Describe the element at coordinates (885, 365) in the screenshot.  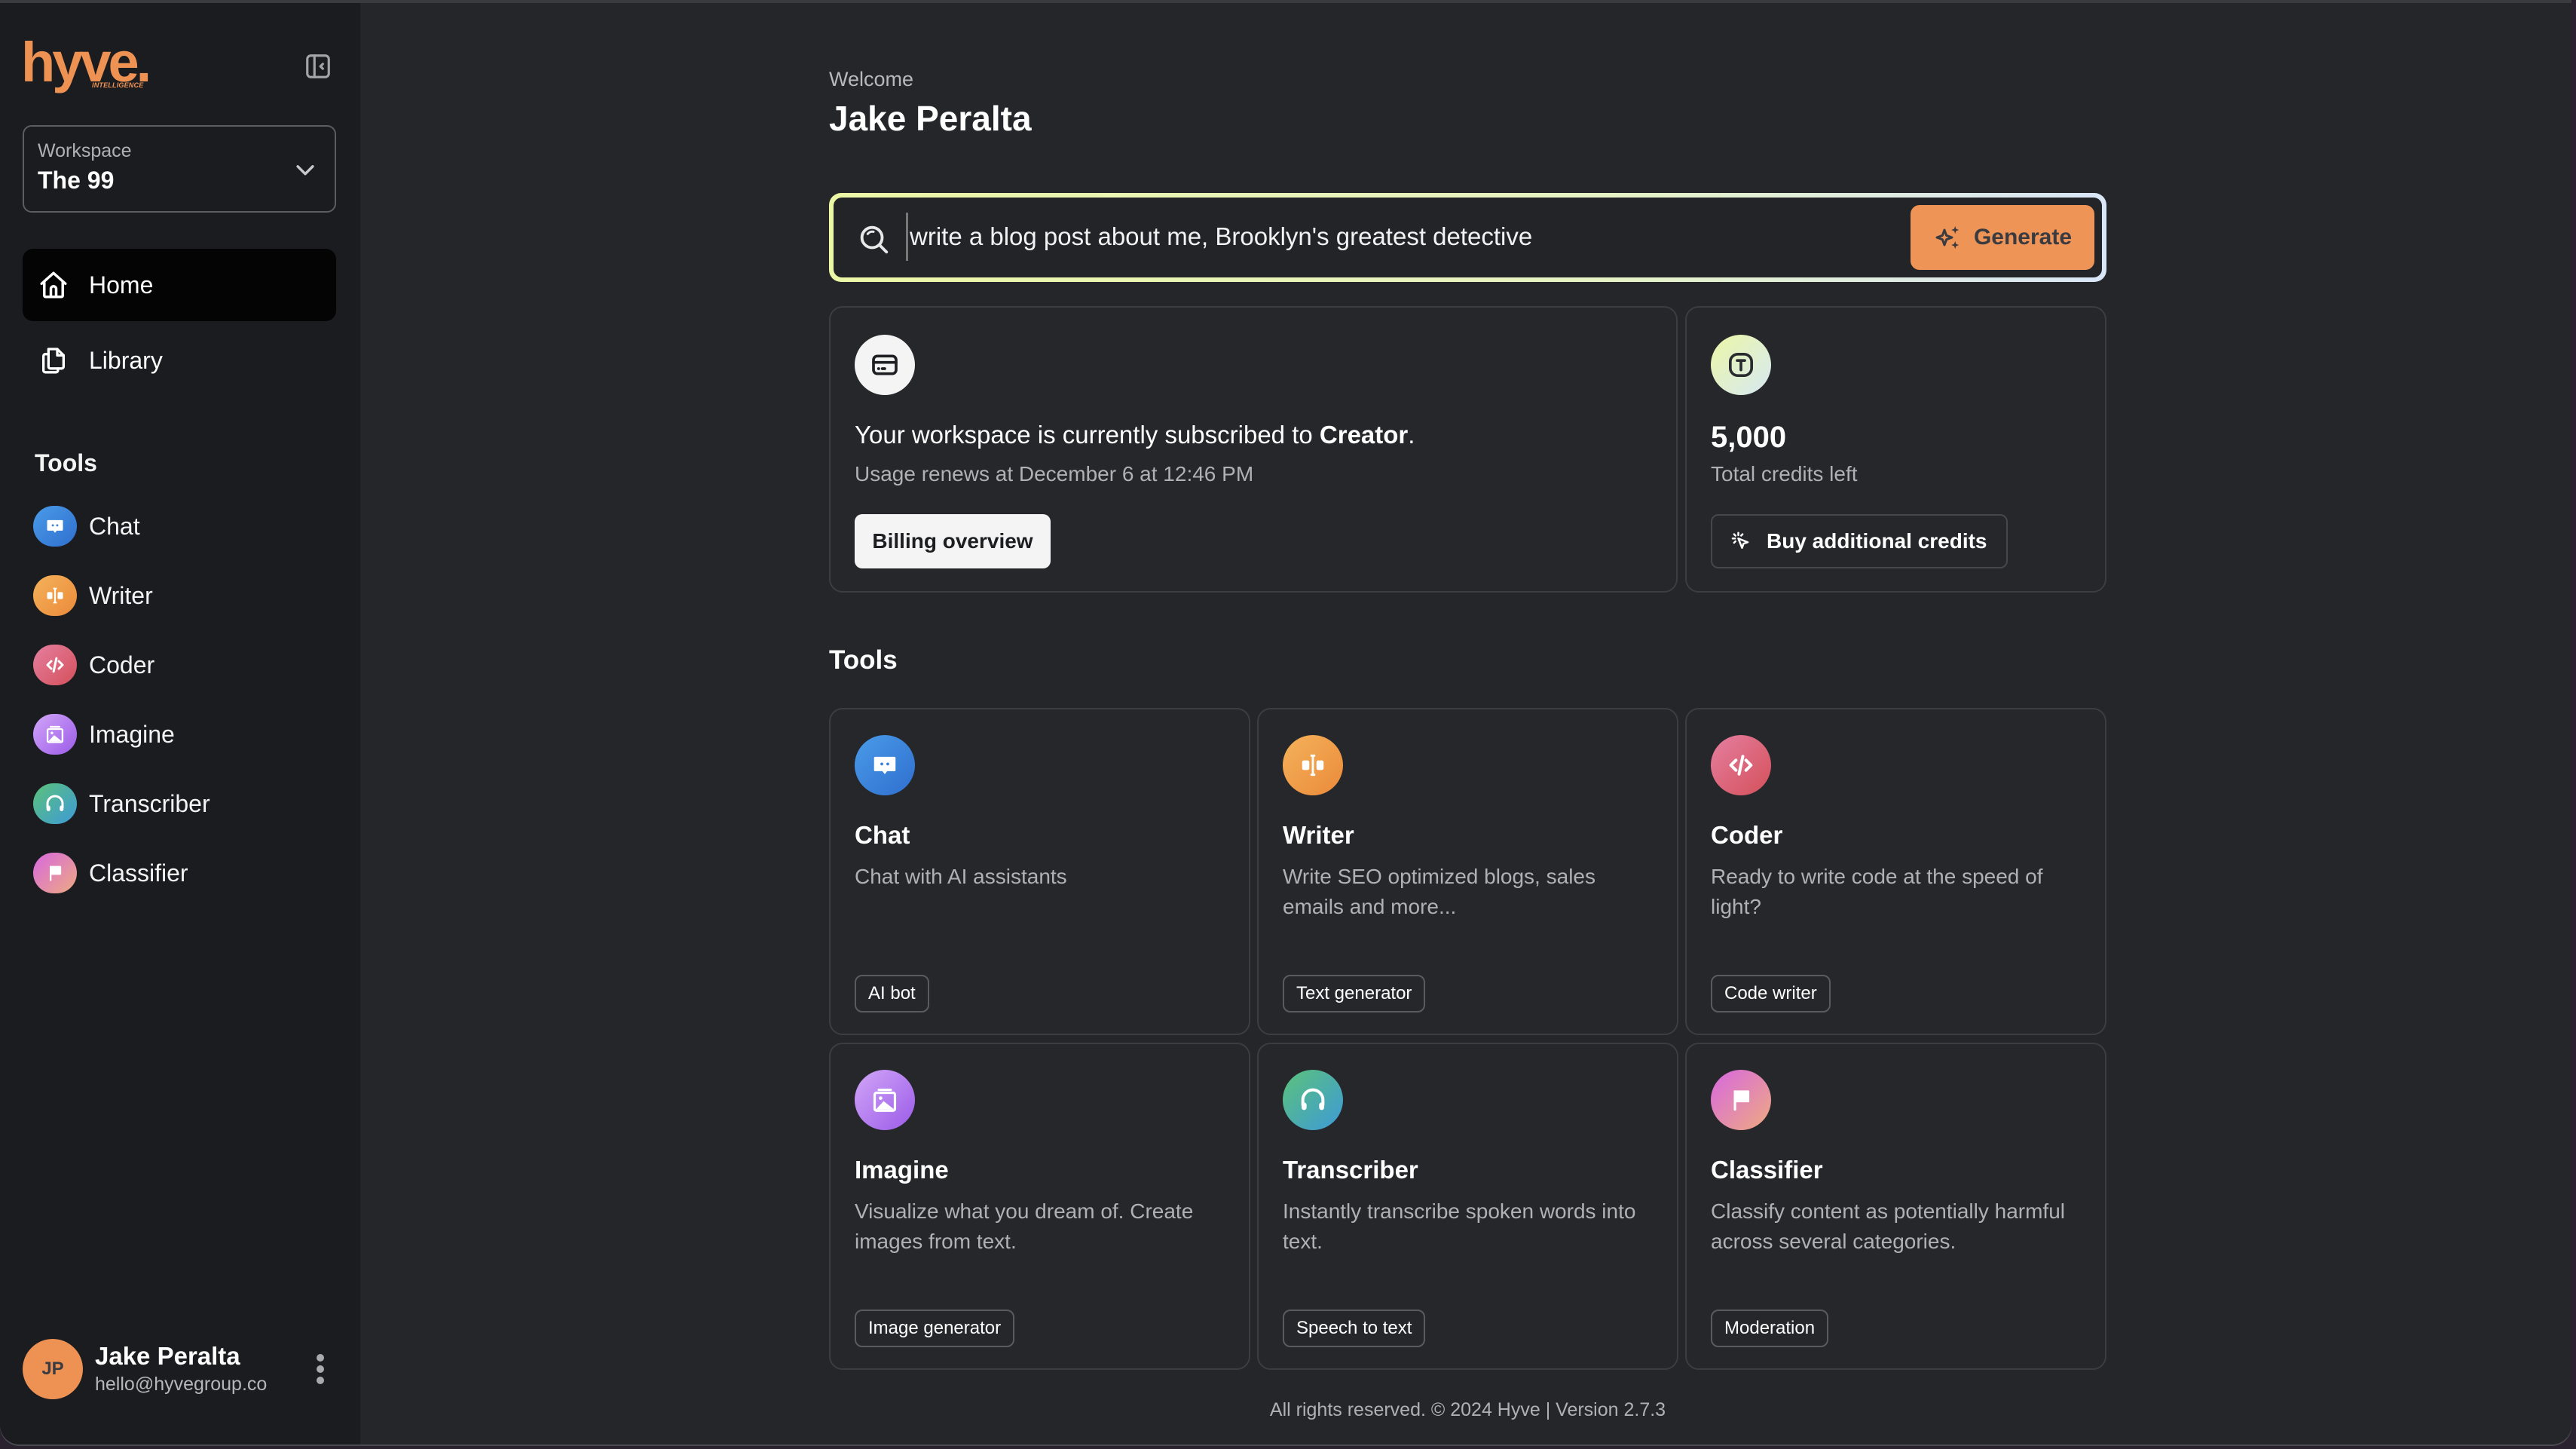
I see `credit-card-icon` at that location.